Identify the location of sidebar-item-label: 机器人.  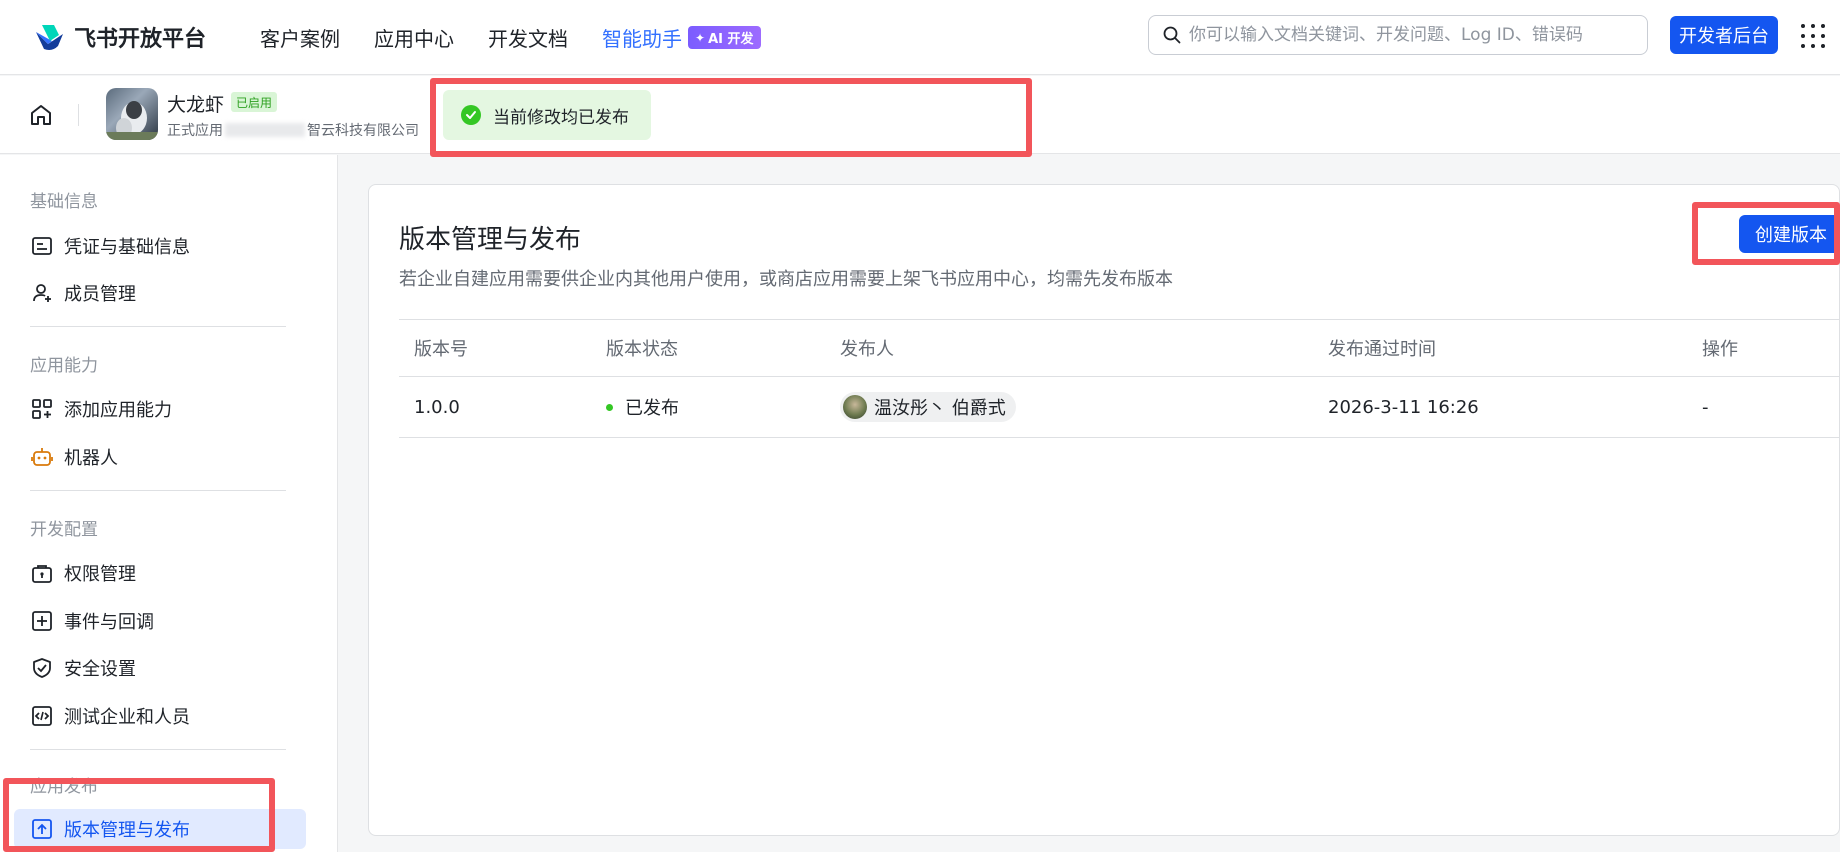
(91, 458).